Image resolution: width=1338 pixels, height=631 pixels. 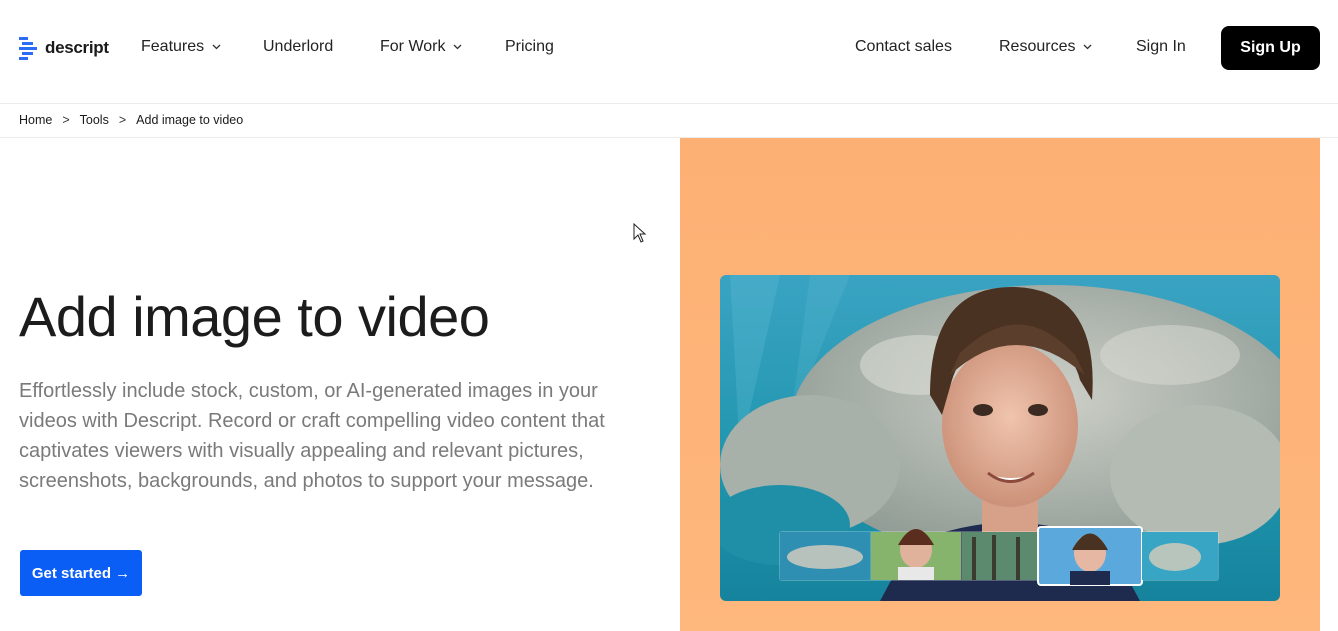 I want to click on nav-contact-sales-label: Contact sales, so click(x=903, y=46).